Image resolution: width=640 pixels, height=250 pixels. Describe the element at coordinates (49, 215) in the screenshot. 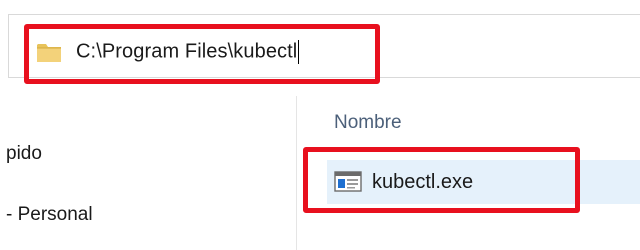

I see `nav-item-onedrive-personal: - Personal` at that location.